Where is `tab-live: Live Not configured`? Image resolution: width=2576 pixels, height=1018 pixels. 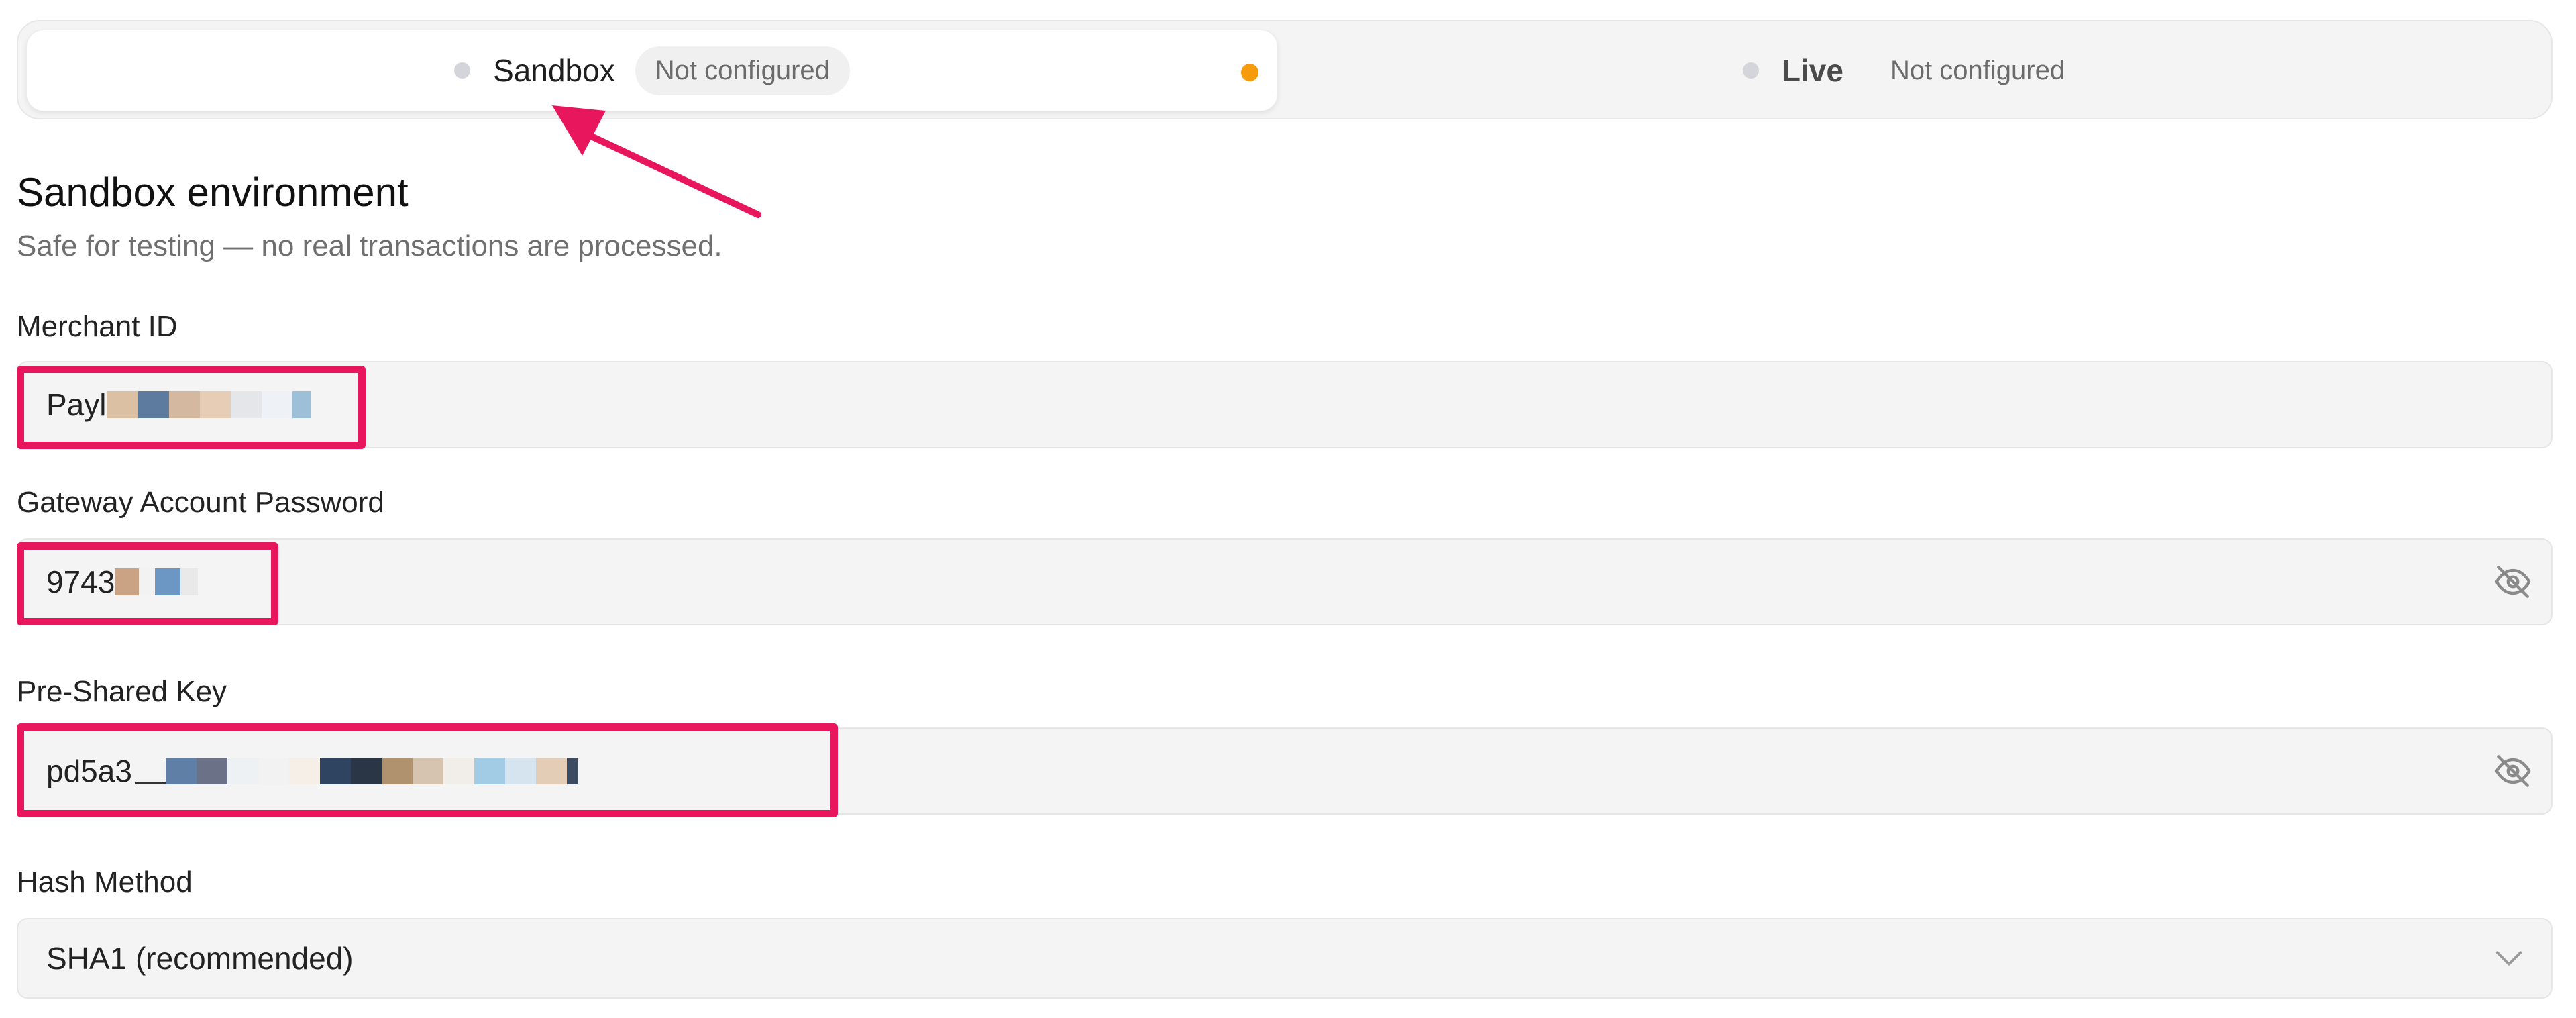 tab-live: Live Not configured is located at coordinates (1914, 70).